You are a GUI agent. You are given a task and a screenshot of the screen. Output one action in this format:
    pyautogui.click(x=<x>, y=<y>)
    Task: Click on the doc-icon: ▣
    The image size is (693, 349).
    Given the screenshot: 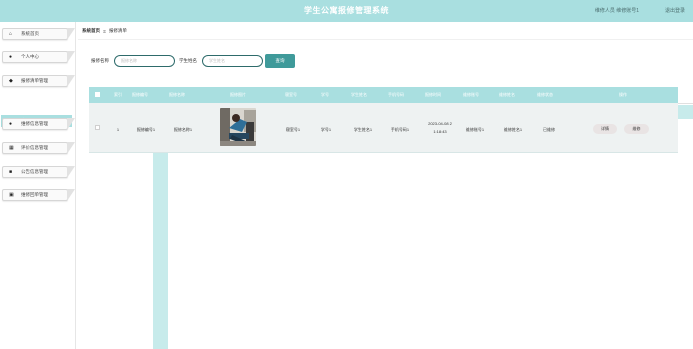 What is the action you would take?
    pyautogui.click(x=11, y=195)
    